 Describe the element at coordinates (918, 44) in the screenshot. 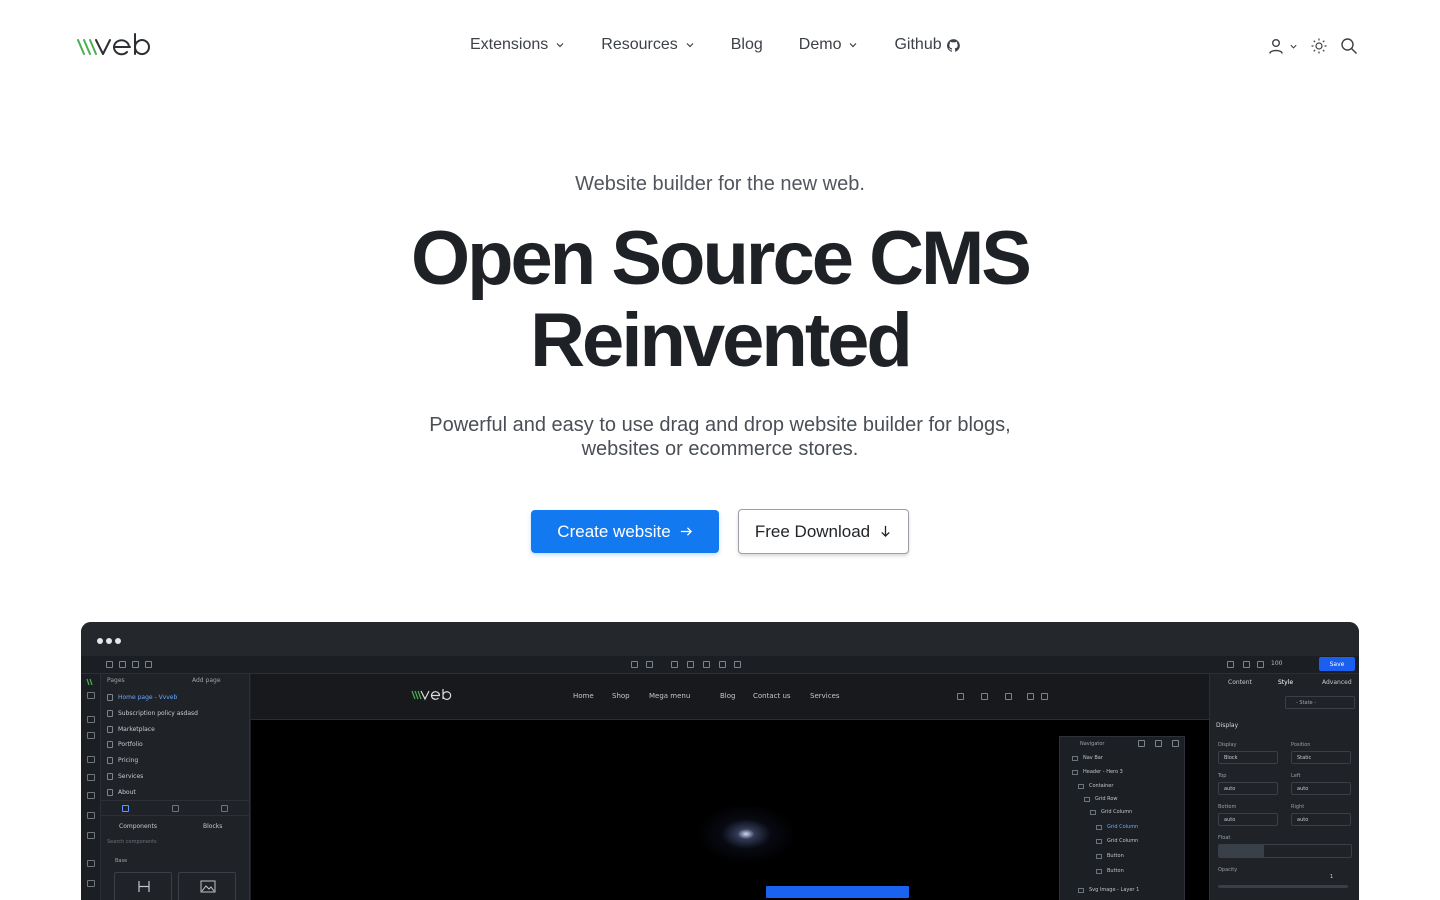

I see `nav-github-label: Github` at that location.